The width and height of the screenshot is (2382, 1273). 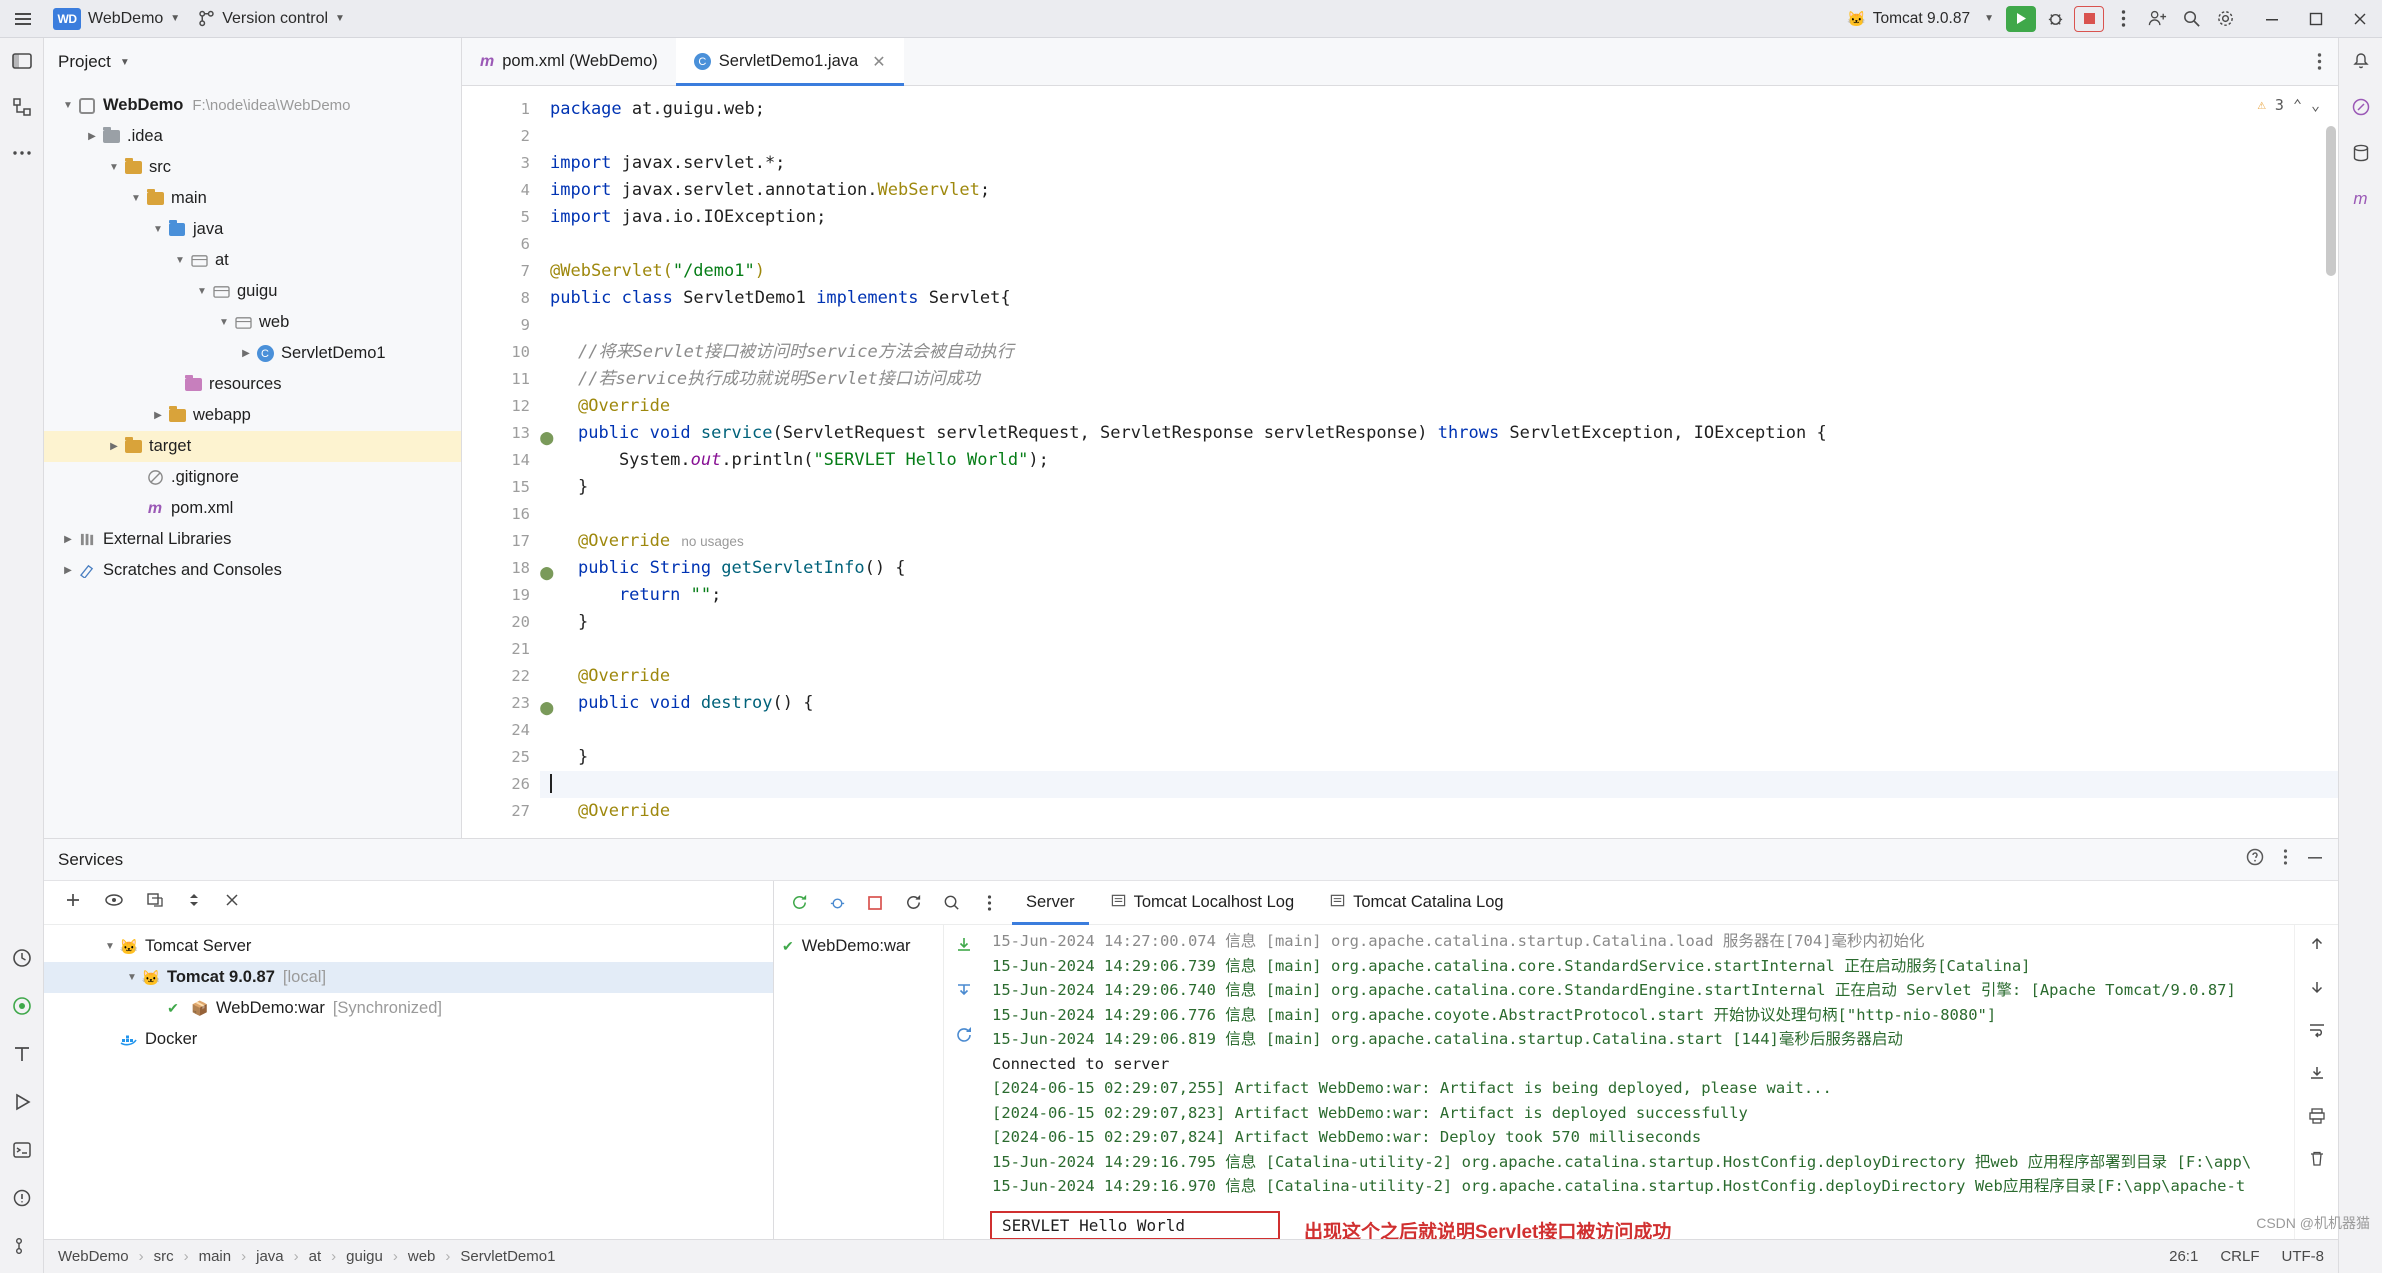 What do you see at coordinates (2239, 1256) in the screenshot?
I see `line-separator: CRLF` at bounding box center [2239, 1256].